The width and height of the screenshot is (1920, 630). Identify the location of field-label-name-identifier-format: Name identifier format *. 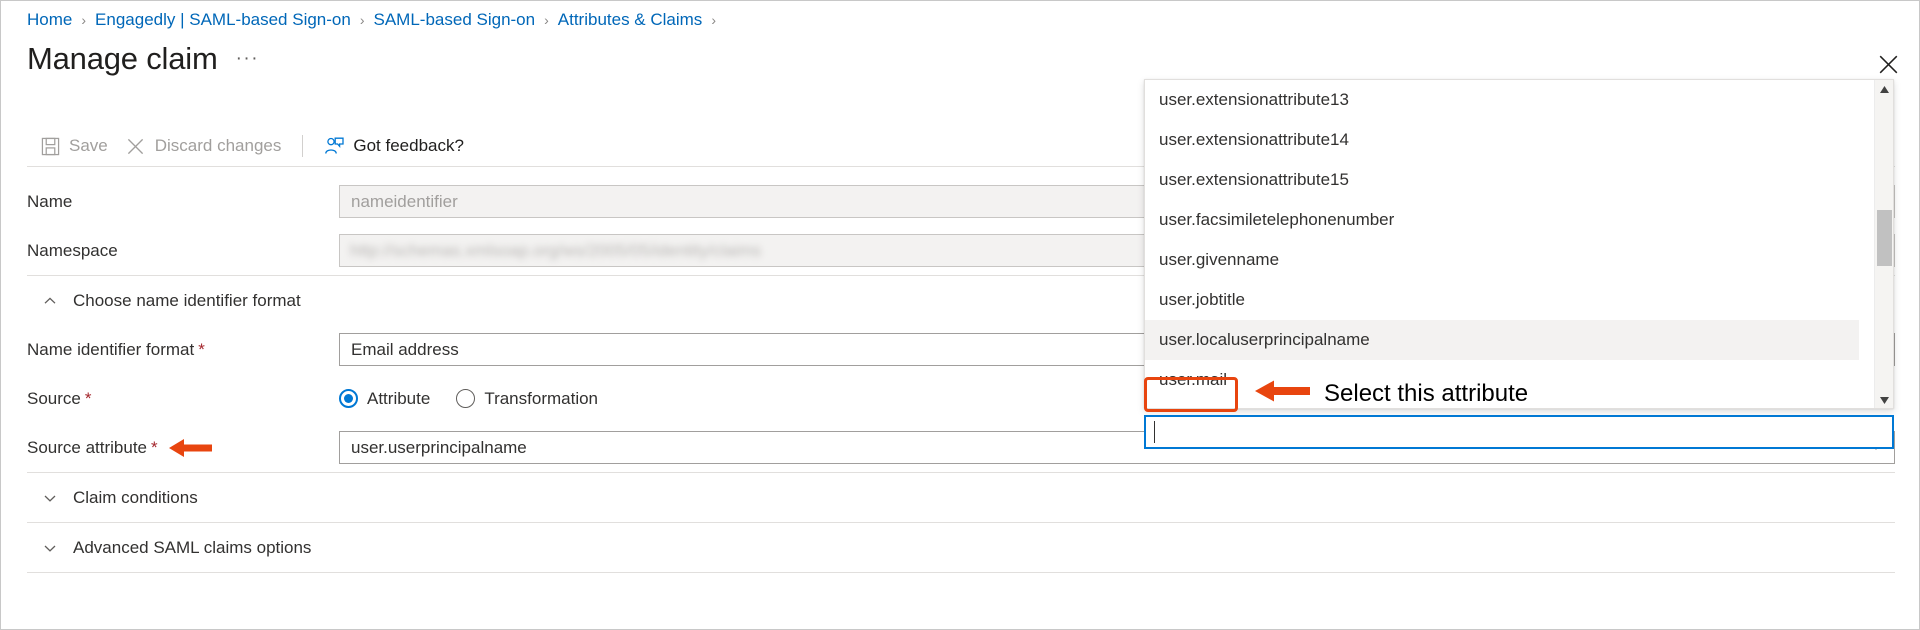
(183, 350).